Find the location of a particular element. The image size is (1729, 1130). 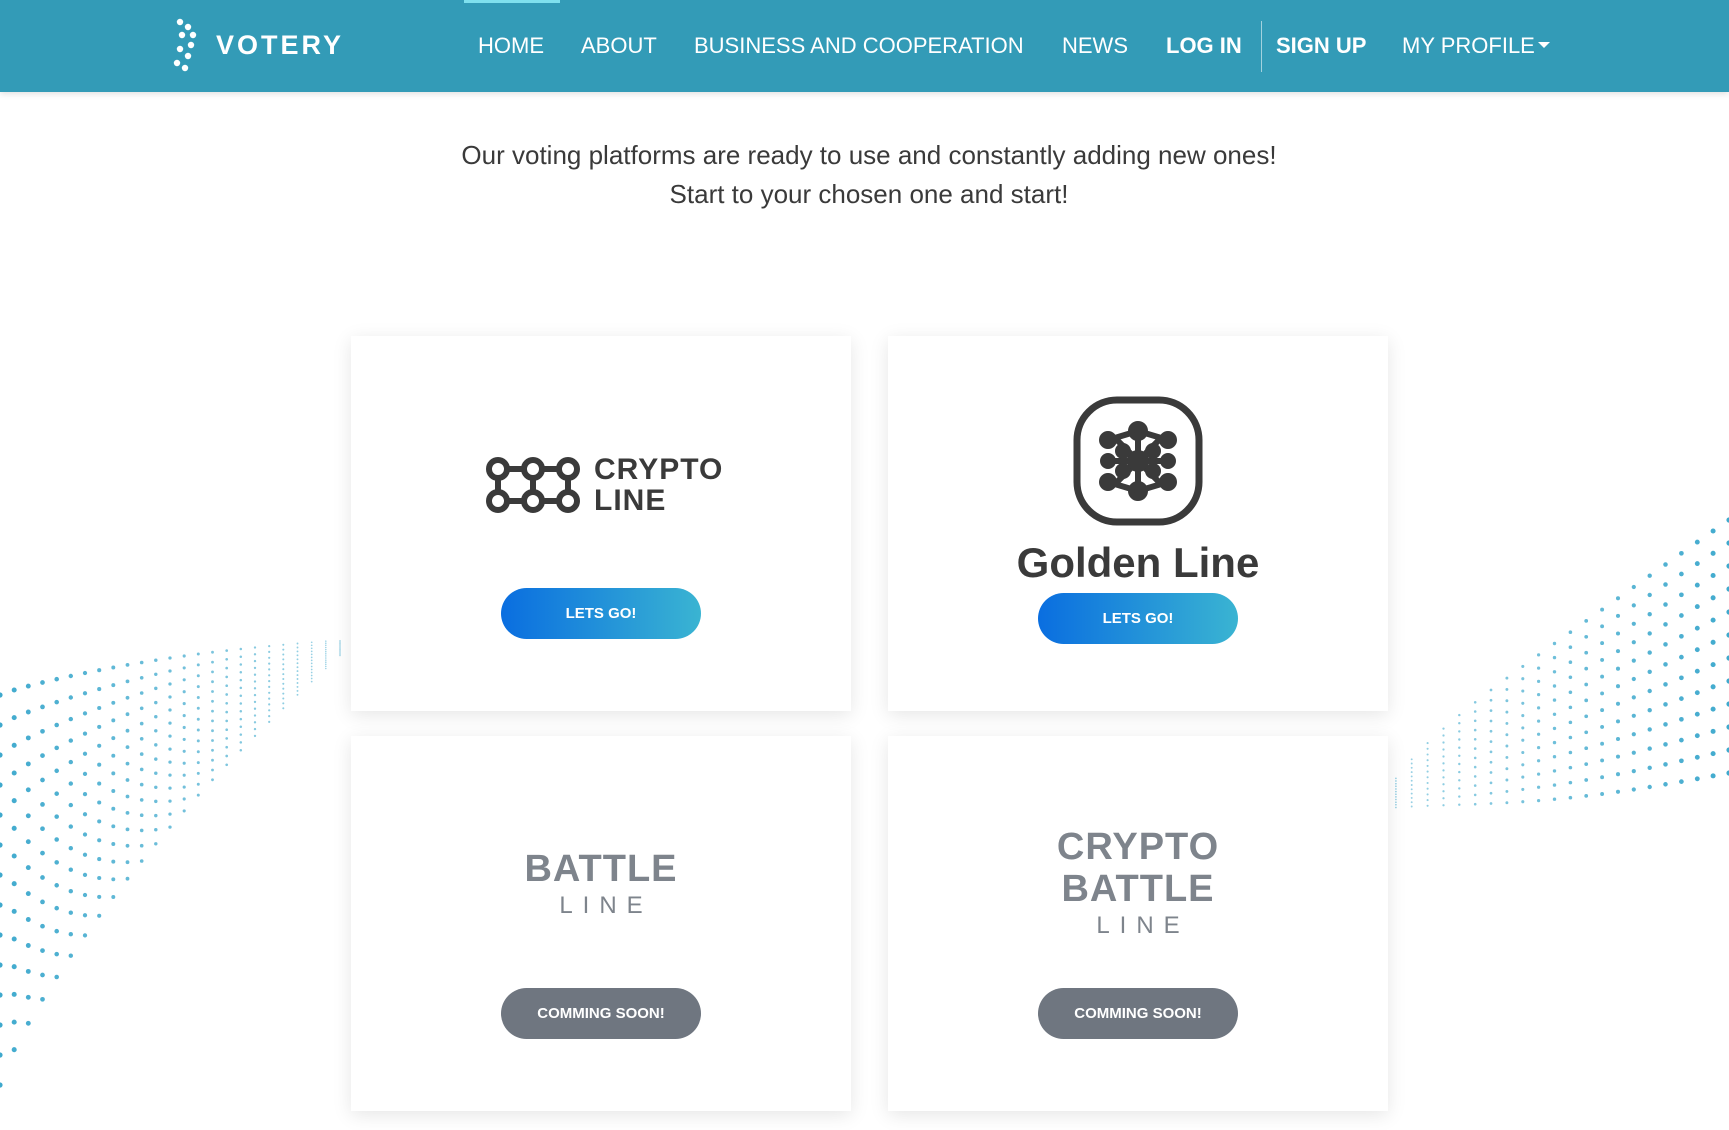

crypto-line-lets-go-button: LETS GO! is located at coordinates (601, 613).